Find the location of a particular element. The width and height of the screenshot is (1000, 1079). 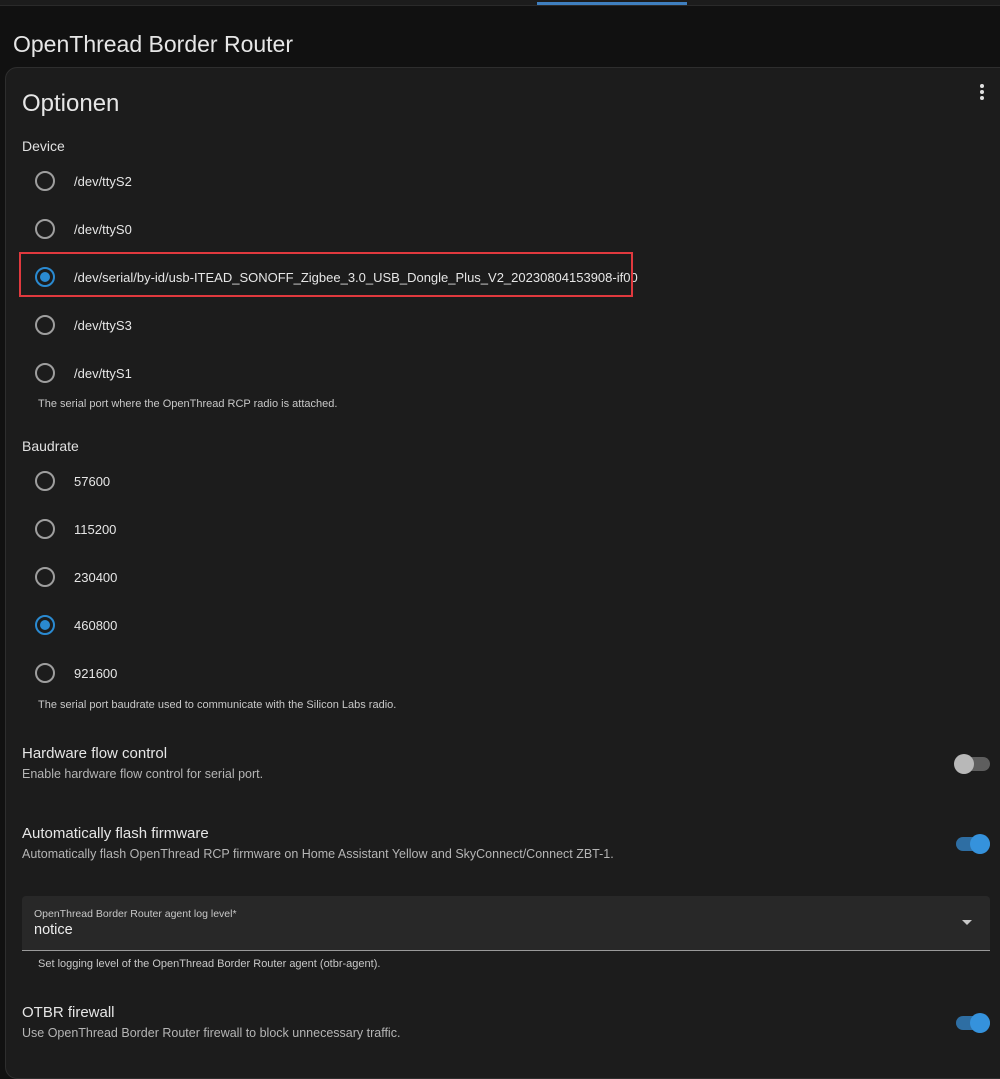

radio-label: /dev/ttyS2 is located at coordinates (103, 181).